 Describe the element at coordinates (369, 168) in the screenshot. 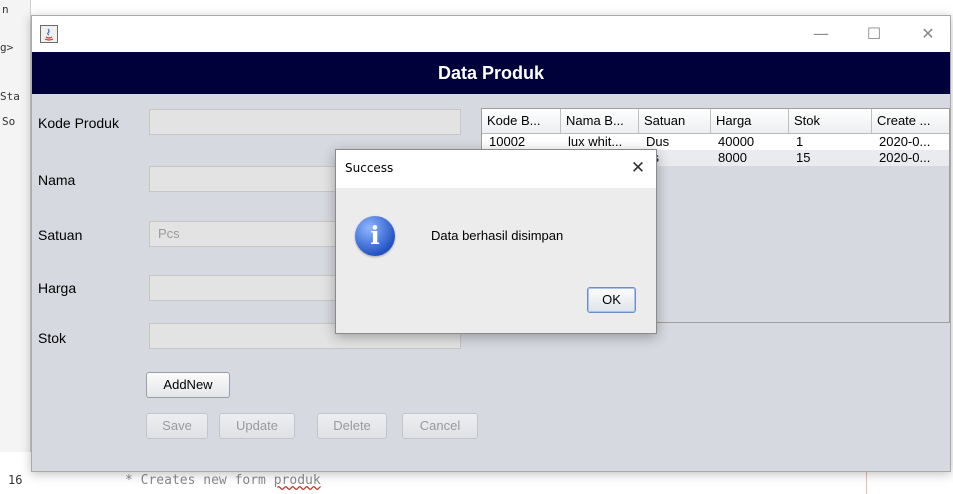

I see `dialog-title: Success` at that location.